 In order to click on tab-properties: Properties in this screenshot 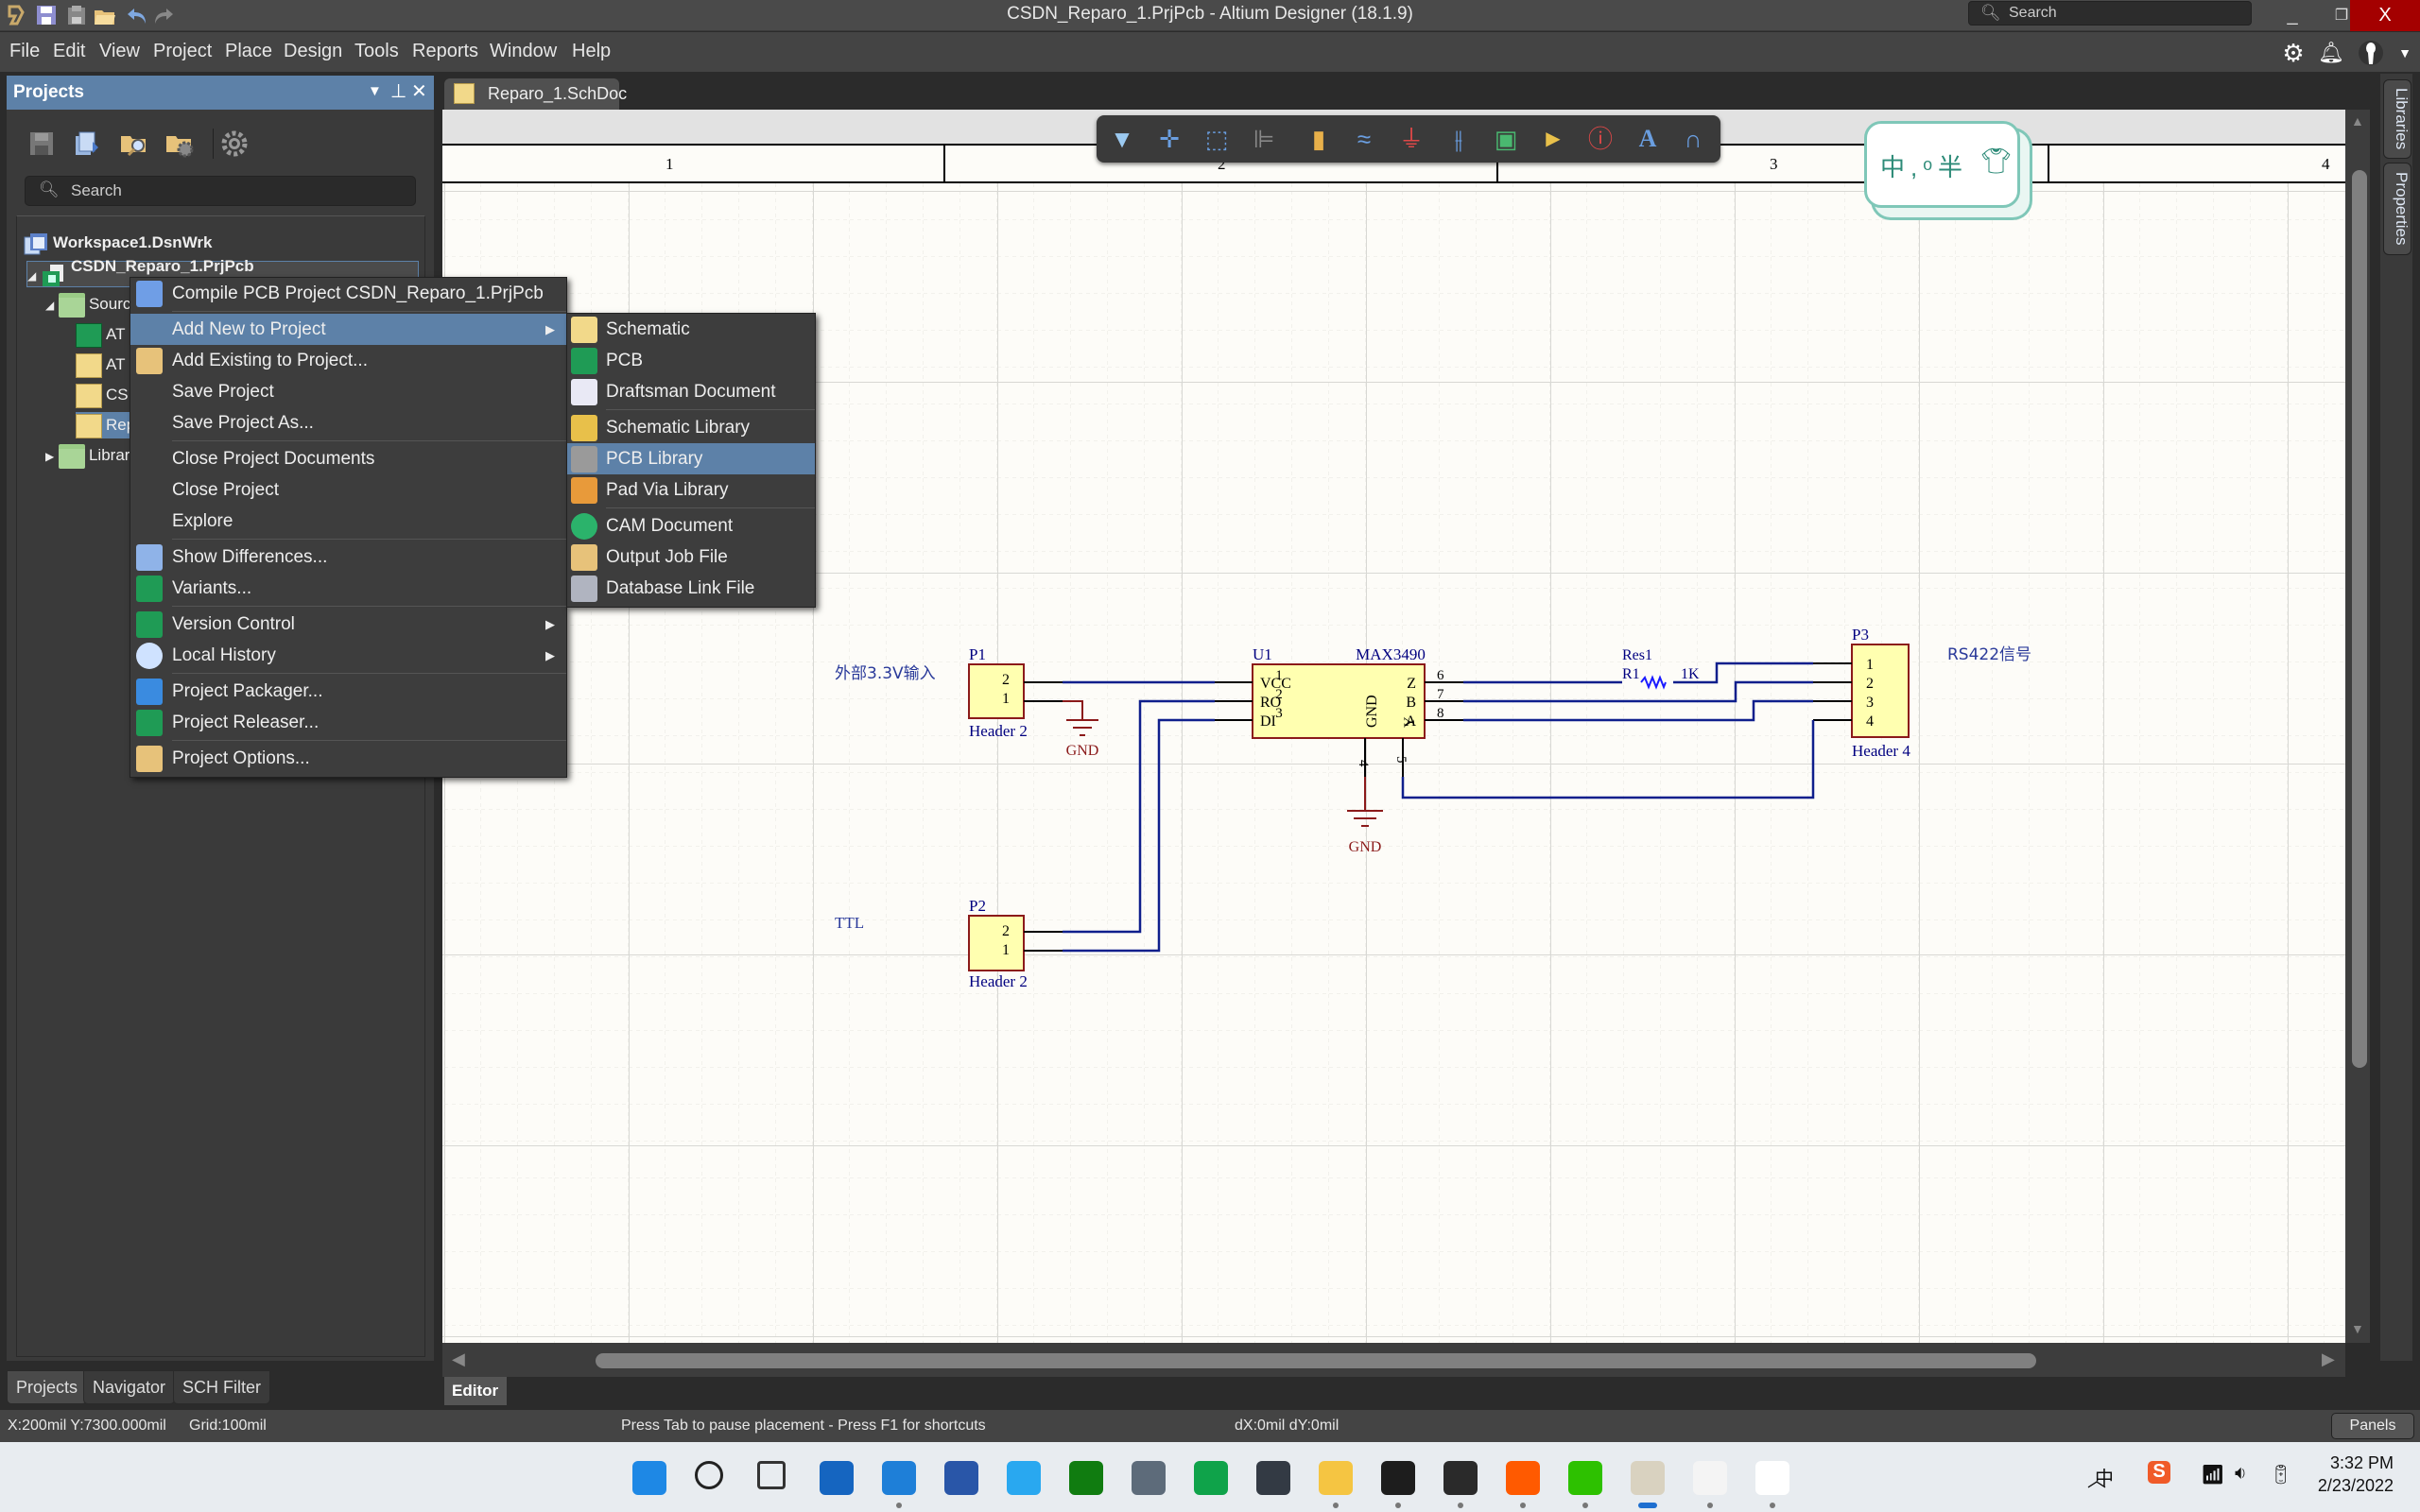, I will do `click(2397, 209)`.